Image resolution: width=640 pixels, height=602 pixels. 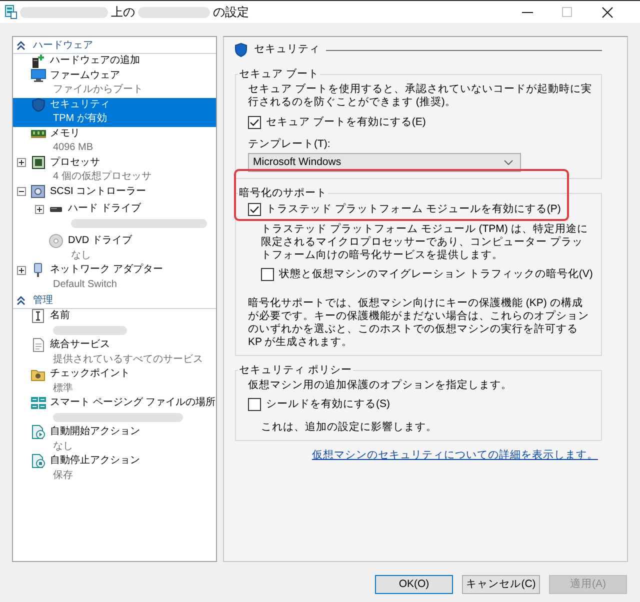 I want to click on controller-card-icon, so click(x=38, y=191).